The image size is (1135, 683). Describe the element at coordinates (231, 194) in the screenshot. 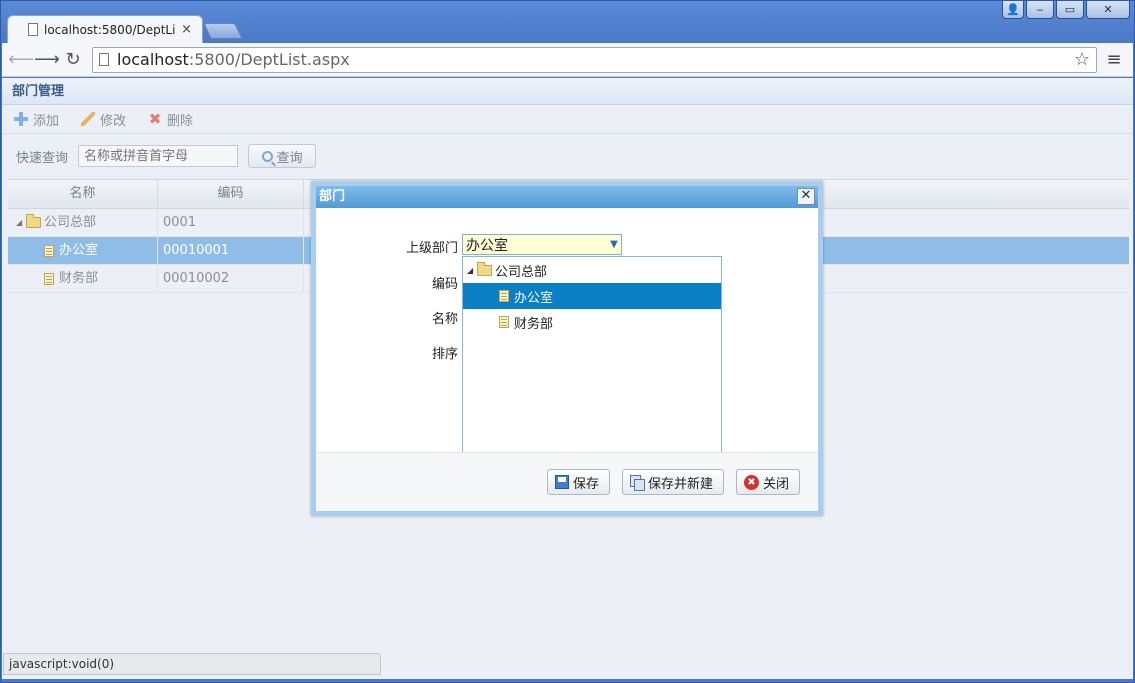

I see `column-header-code: 编码` at that location.